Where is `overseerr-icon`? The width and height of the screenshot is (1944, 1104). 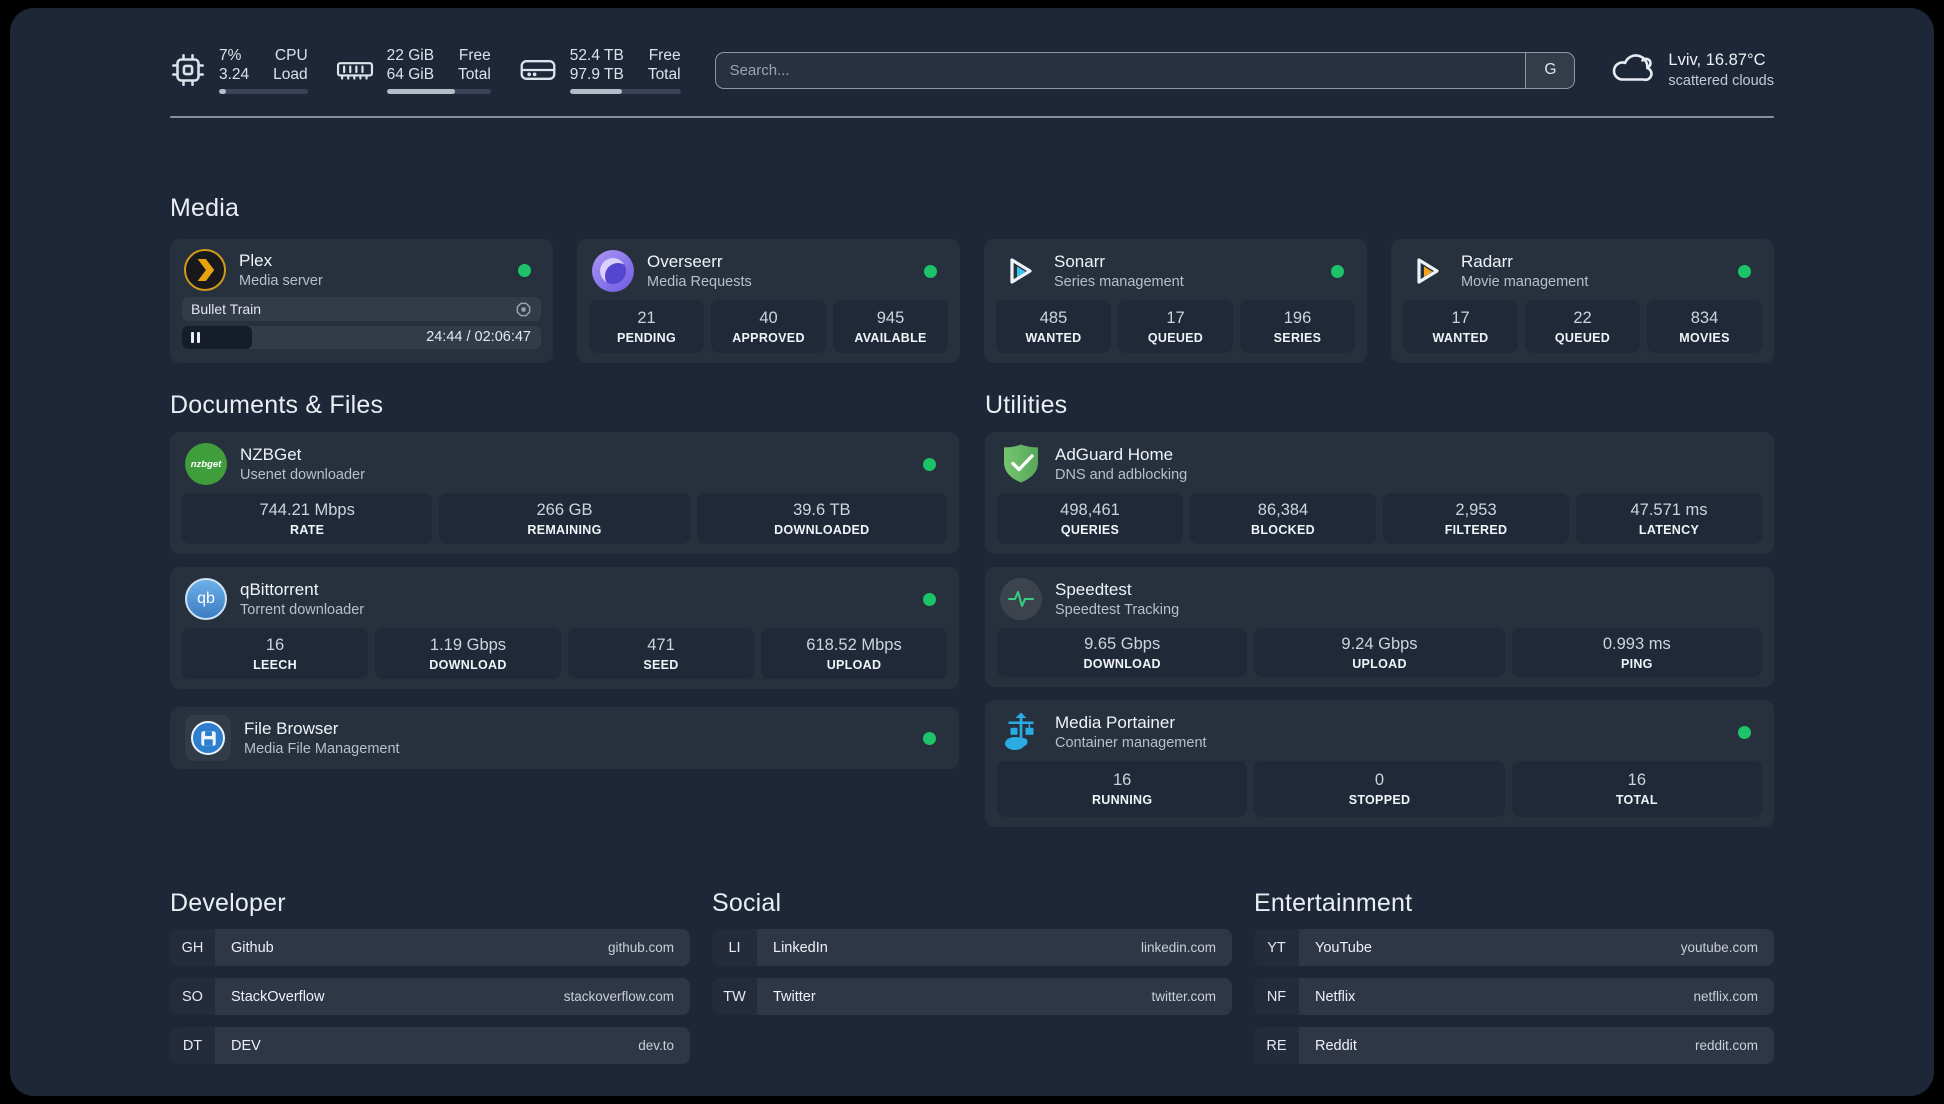 overseerr-icon is located at coordinates (613, 271).